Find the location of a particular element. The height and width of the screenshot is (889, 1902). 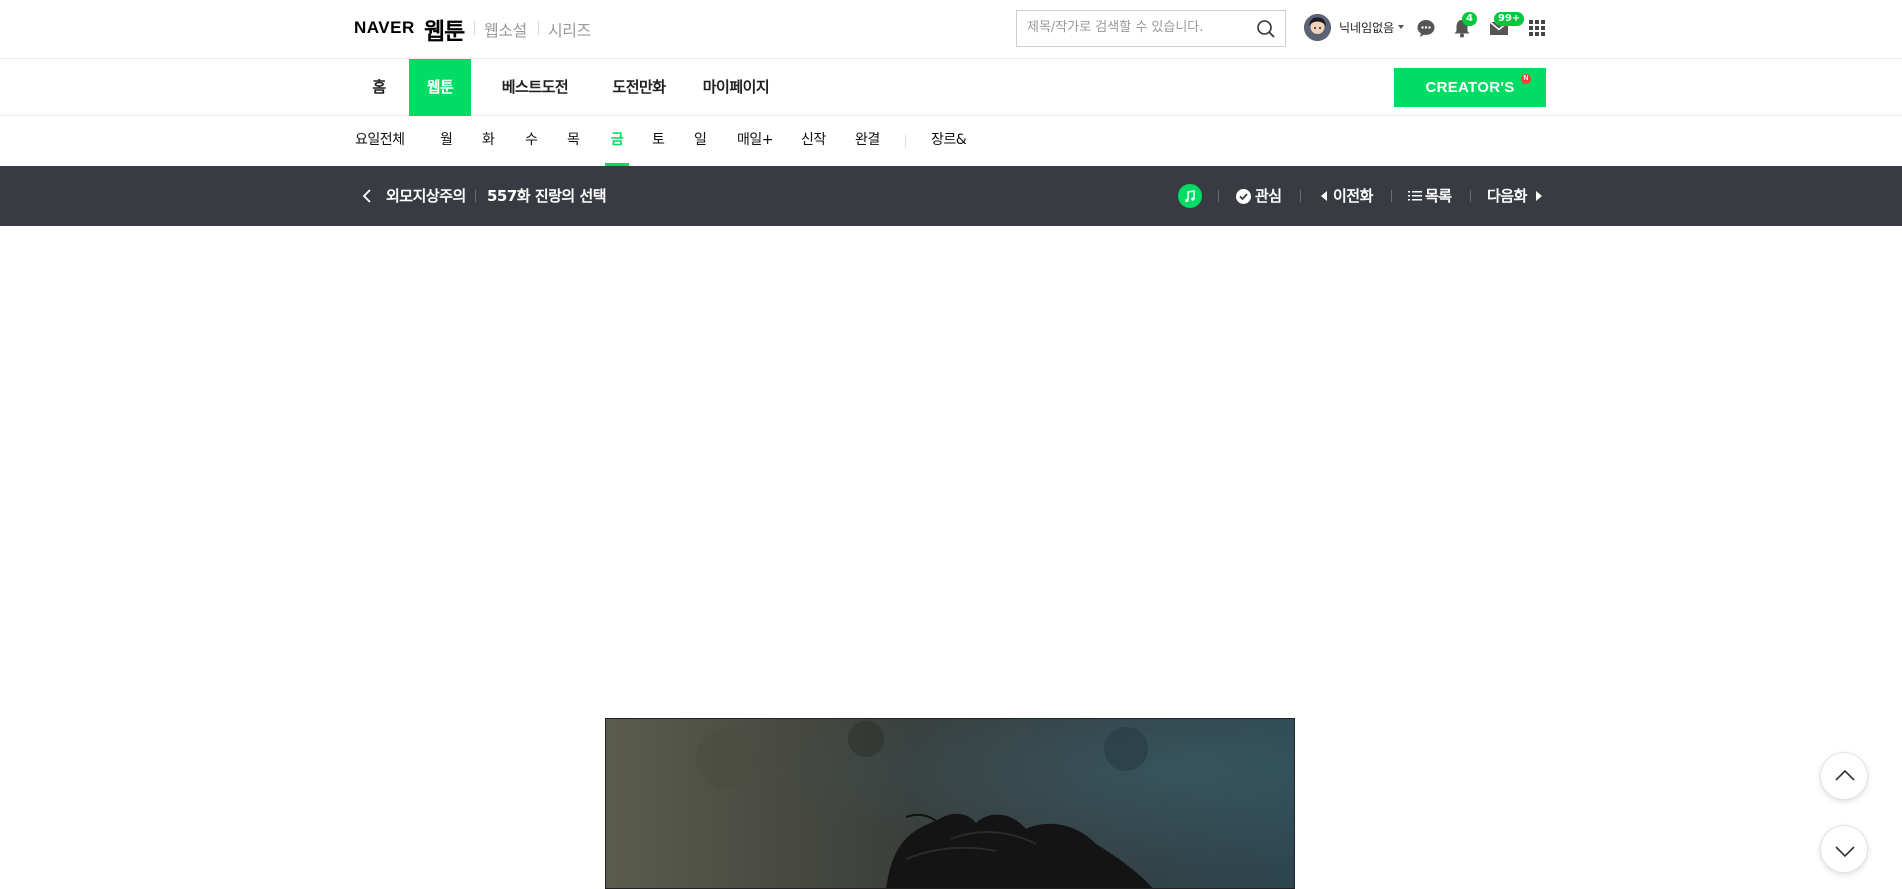

new-badge: N is located at coordinates (1526, 79).